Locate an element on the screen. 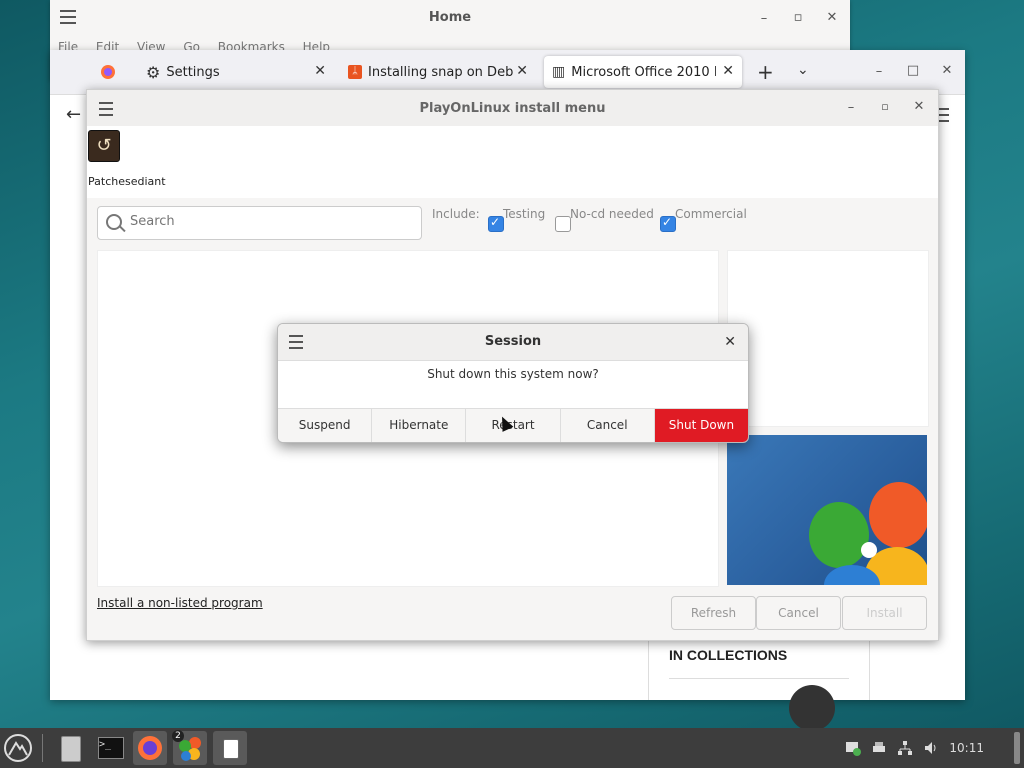 This screenshot has height=768, width=1024. tab-list-chevron-icon: ⌄ is located at coordinates (803, 70).